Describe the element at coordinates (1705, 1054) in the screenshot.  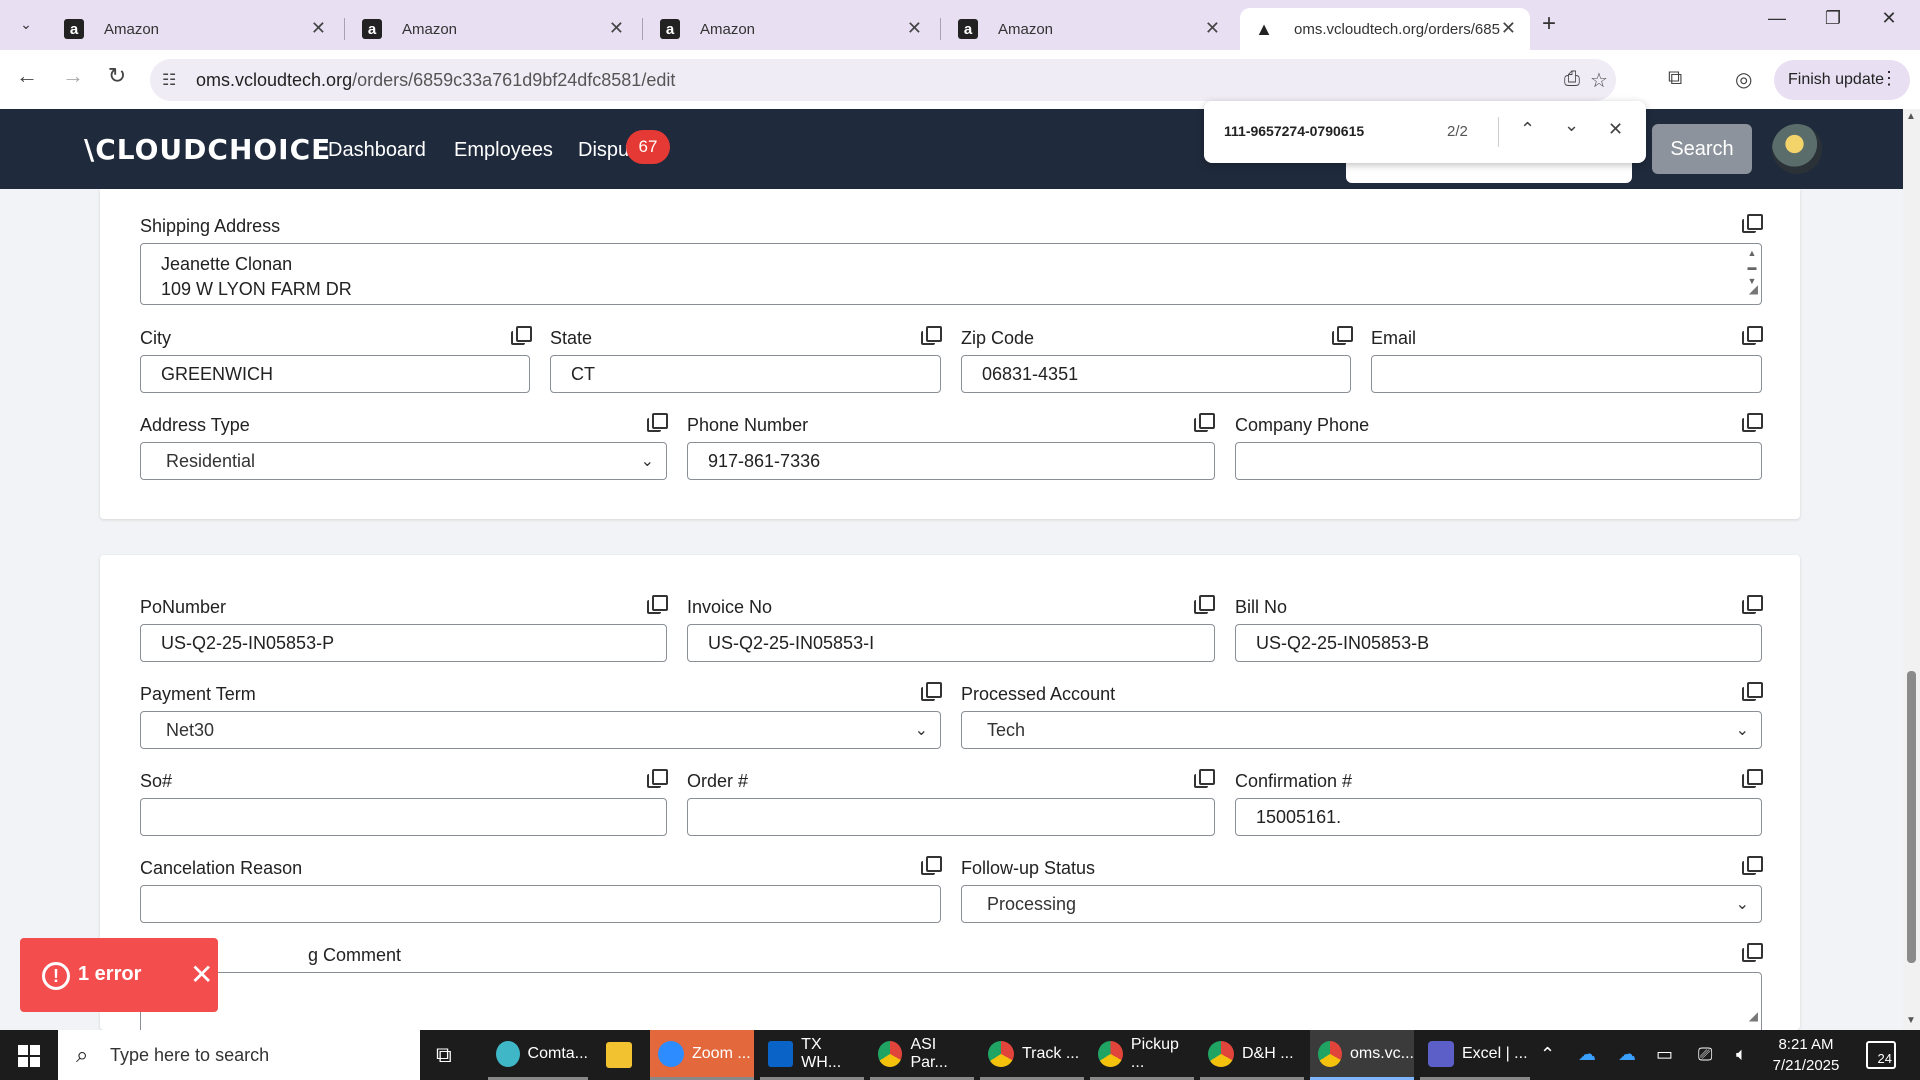
I see `network-icon: ⎚` at that location.